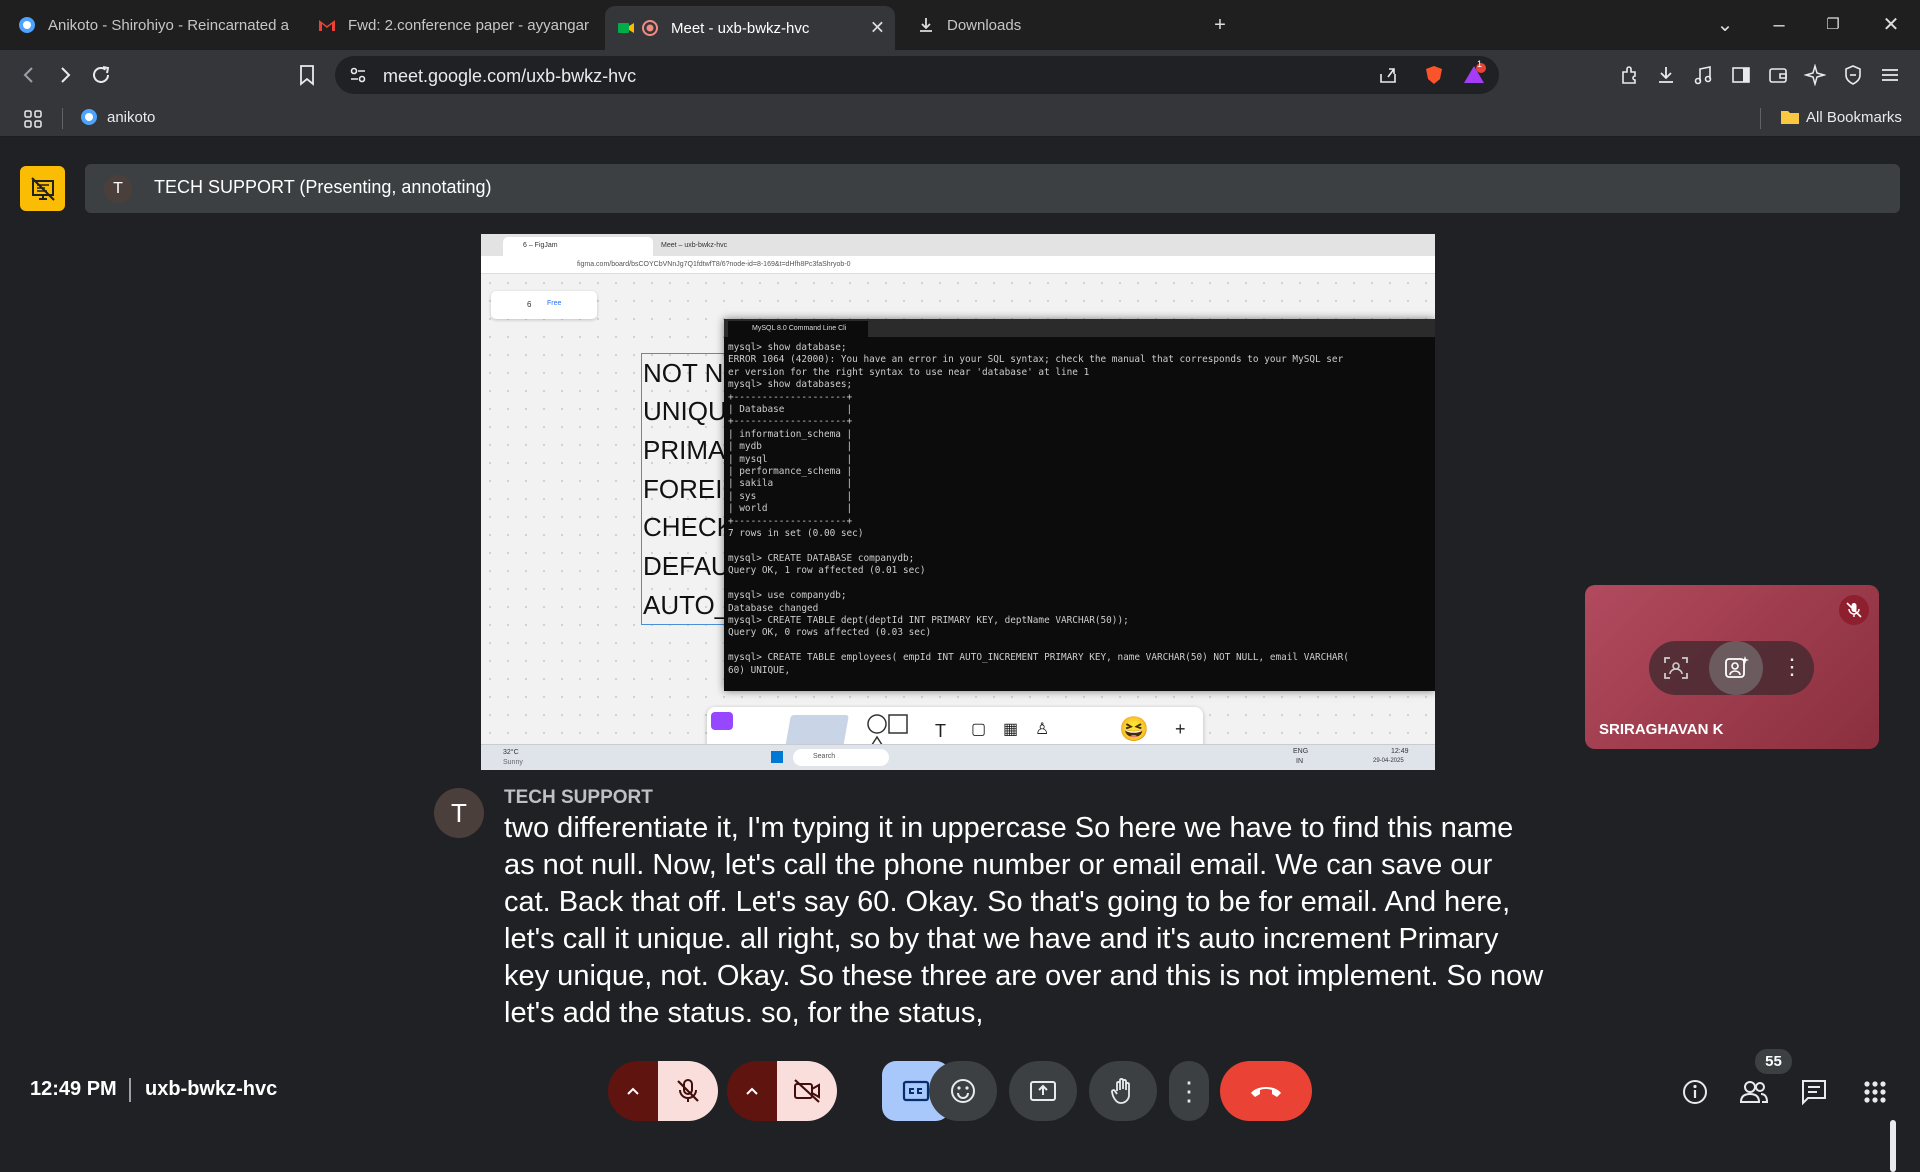 The image size is (1920, 1172). Describe the element at coordinates (790, 447) in the screenshot. I see `terminal-line: | mydb |` at that location.